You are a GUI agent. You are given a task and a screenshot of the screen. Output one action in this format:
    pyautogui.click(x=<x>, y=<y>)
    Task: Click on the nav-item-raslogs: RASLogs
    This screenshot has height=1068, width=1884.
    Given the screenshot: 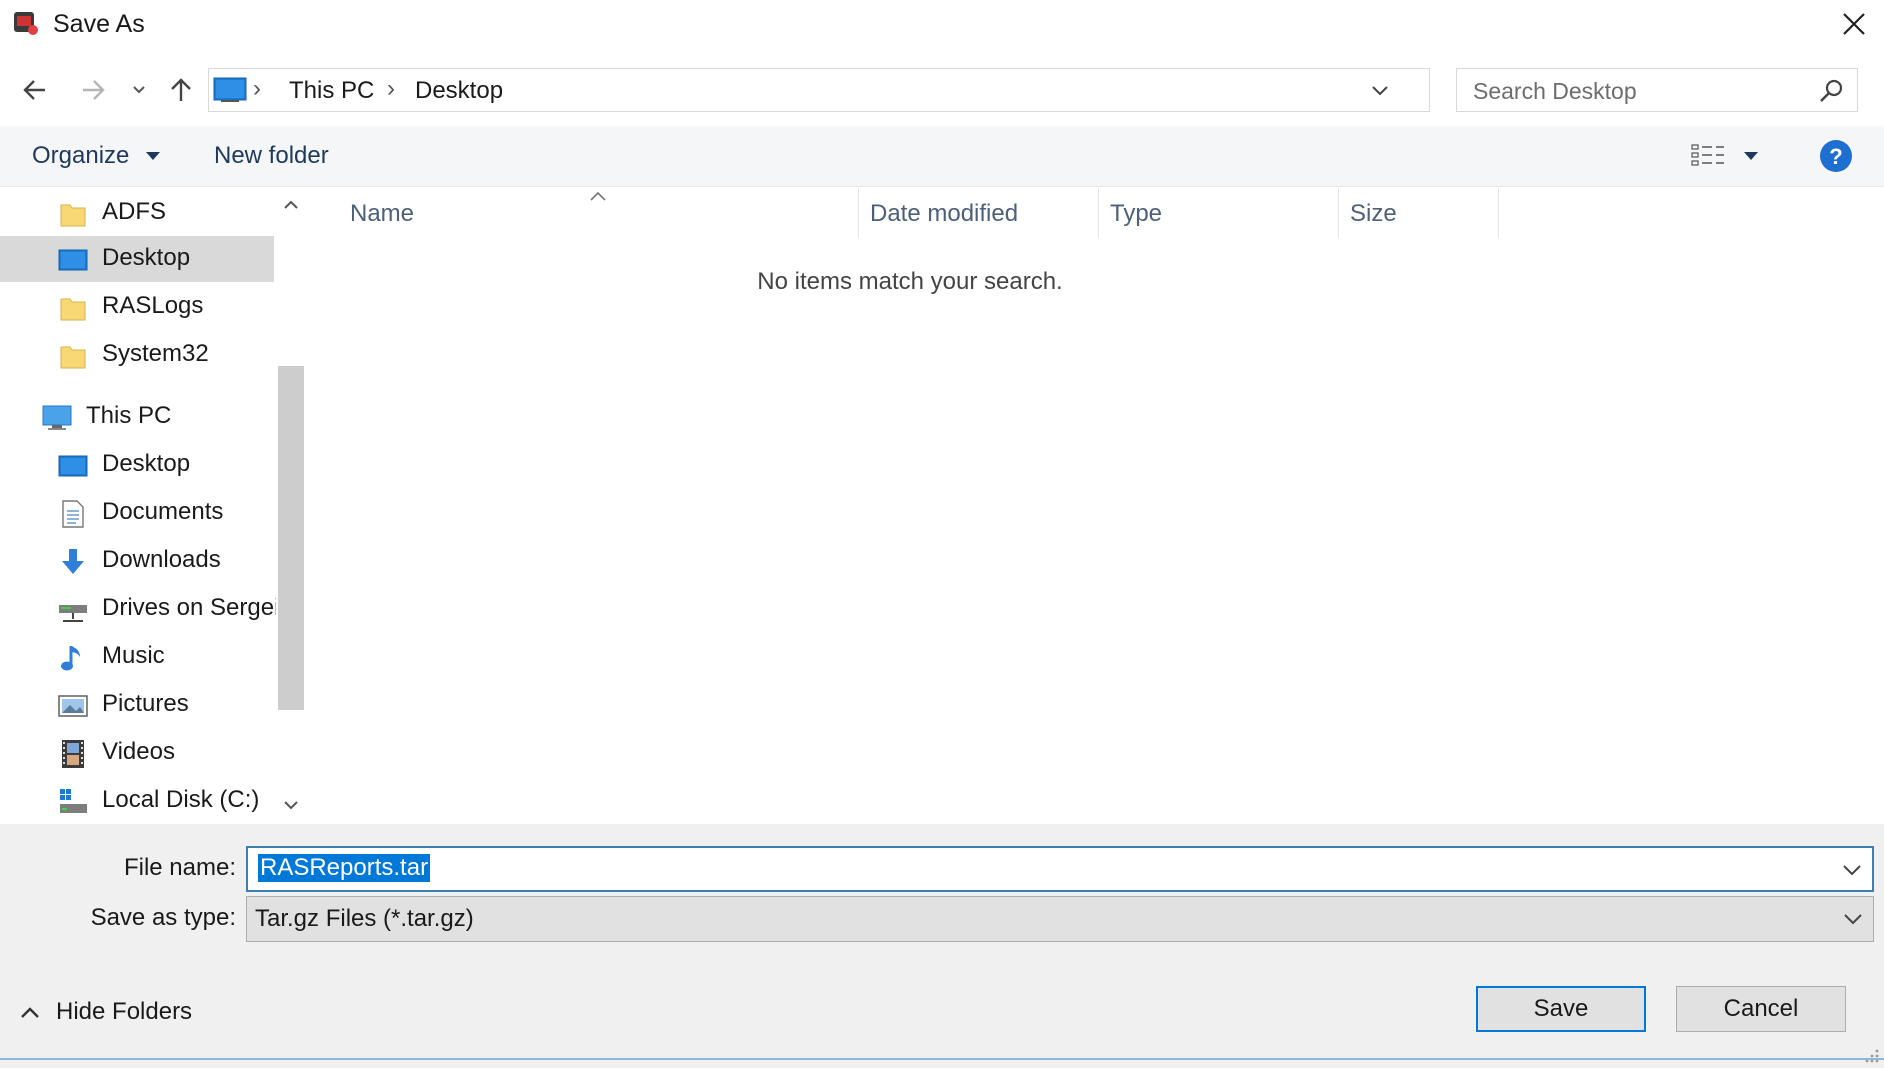 What is the action you would take?
    pyautogui.click(x=137, y=307)
    